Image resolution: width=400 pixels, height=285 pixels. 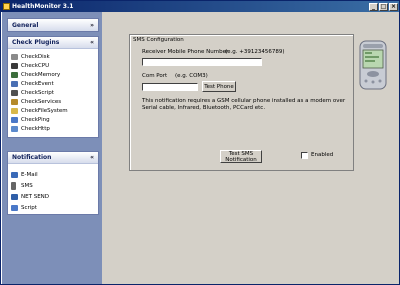 I want to click on notification-title: Notification, so click(x=32, y=157).